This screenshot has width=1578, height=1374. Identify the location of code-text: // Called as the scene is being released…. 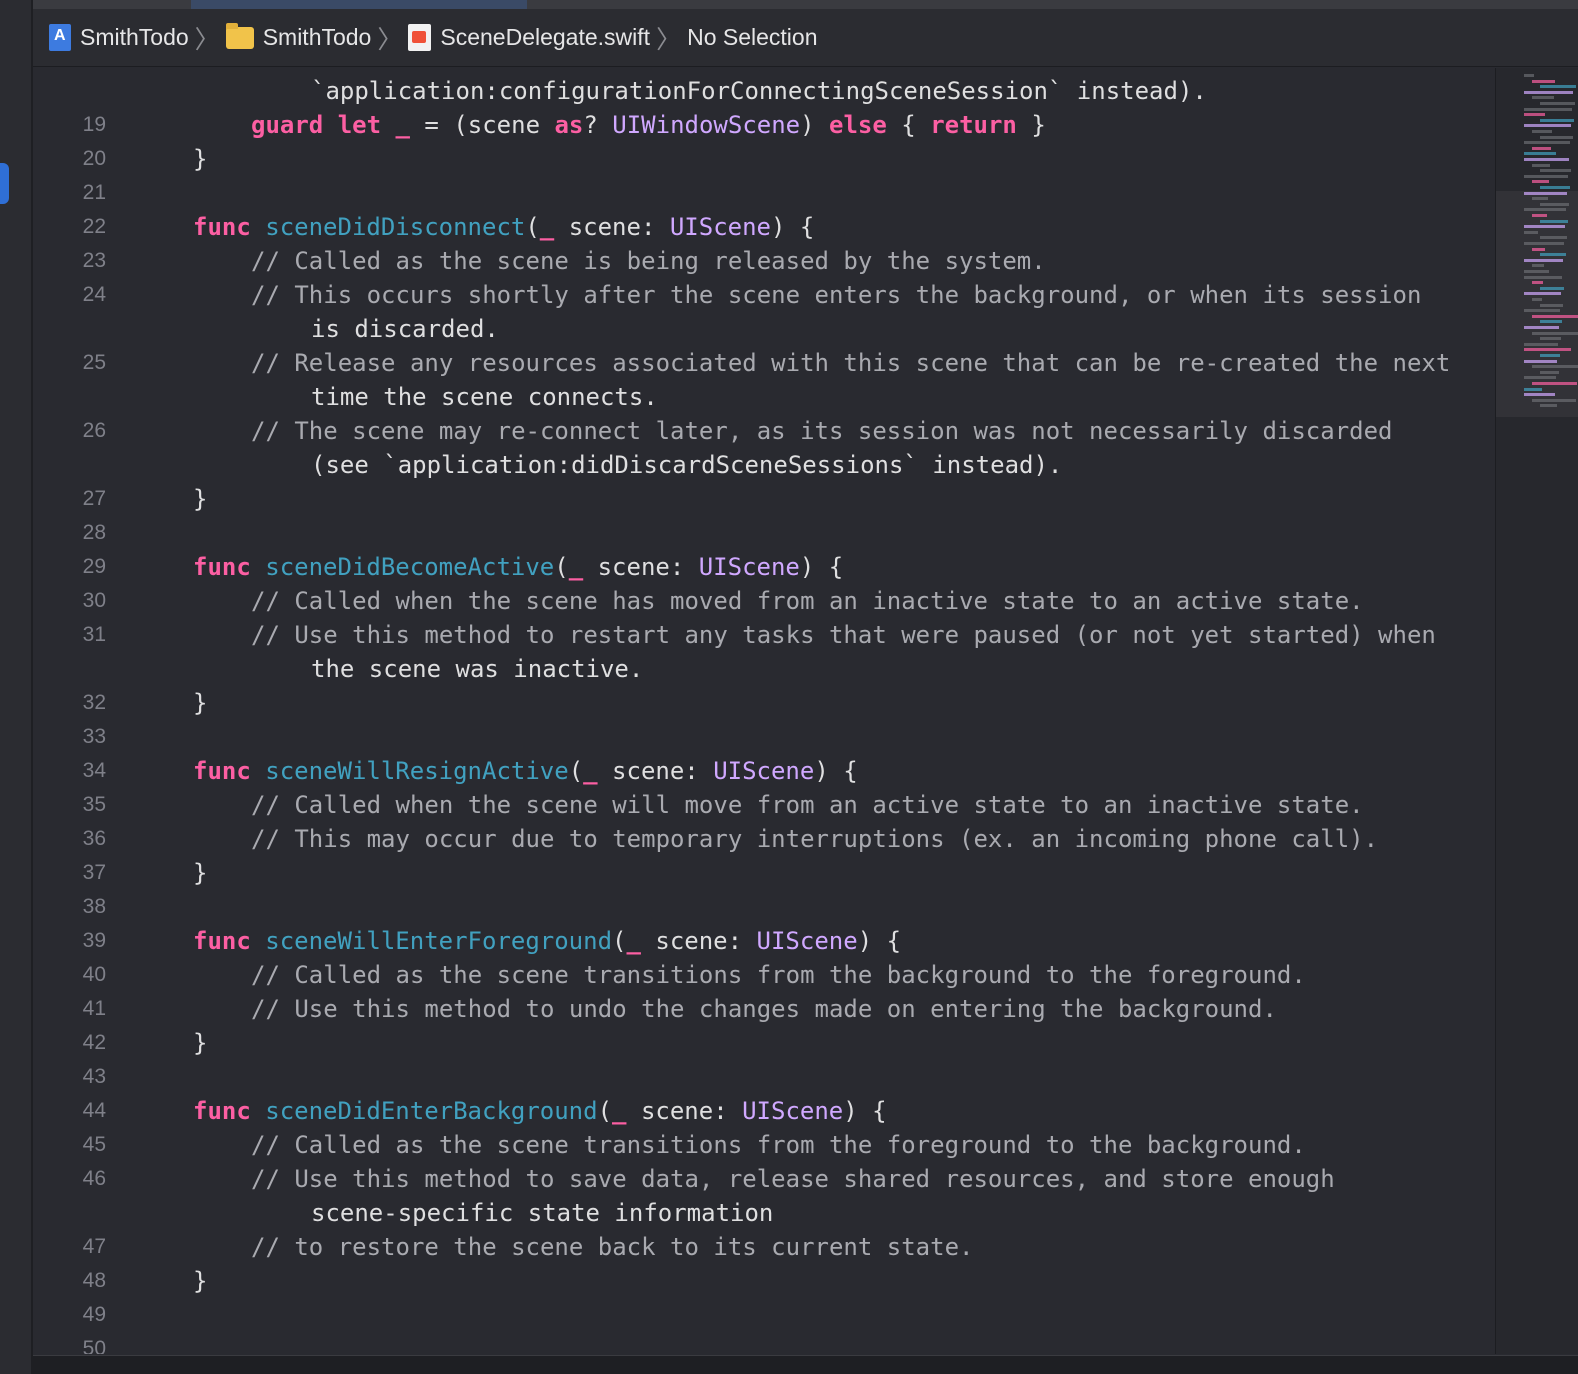
(648, 261).